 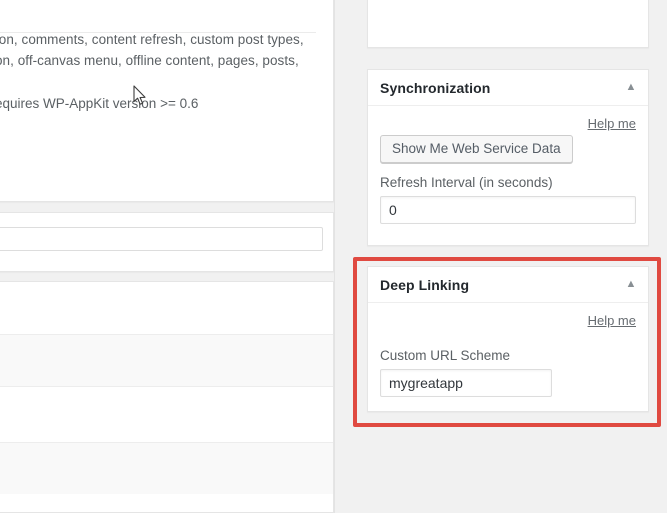 I want to click on synchronization-panel-header: Synchronization ▲, so click(x=508, y=88).